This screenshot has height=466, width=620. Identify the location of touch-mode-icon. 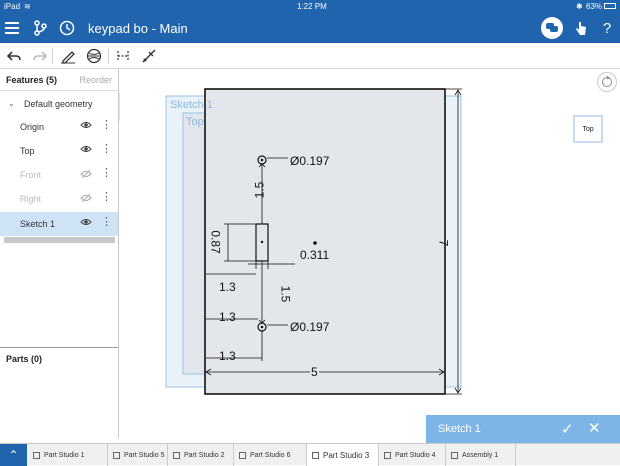
(581, 28).